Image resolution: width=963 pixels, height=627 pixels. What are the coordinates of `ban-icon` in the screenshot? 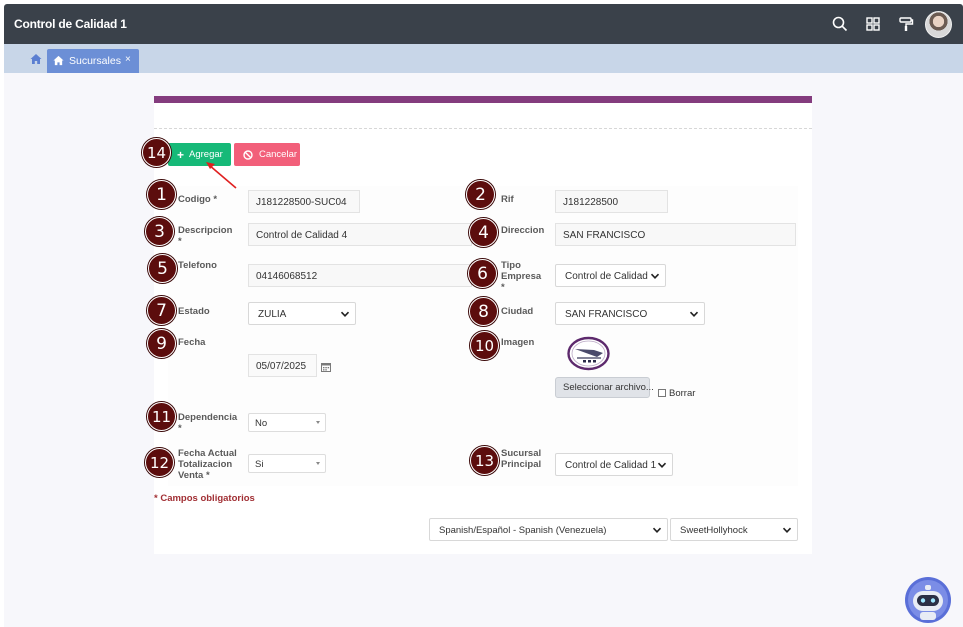 It's located at (248, 154).